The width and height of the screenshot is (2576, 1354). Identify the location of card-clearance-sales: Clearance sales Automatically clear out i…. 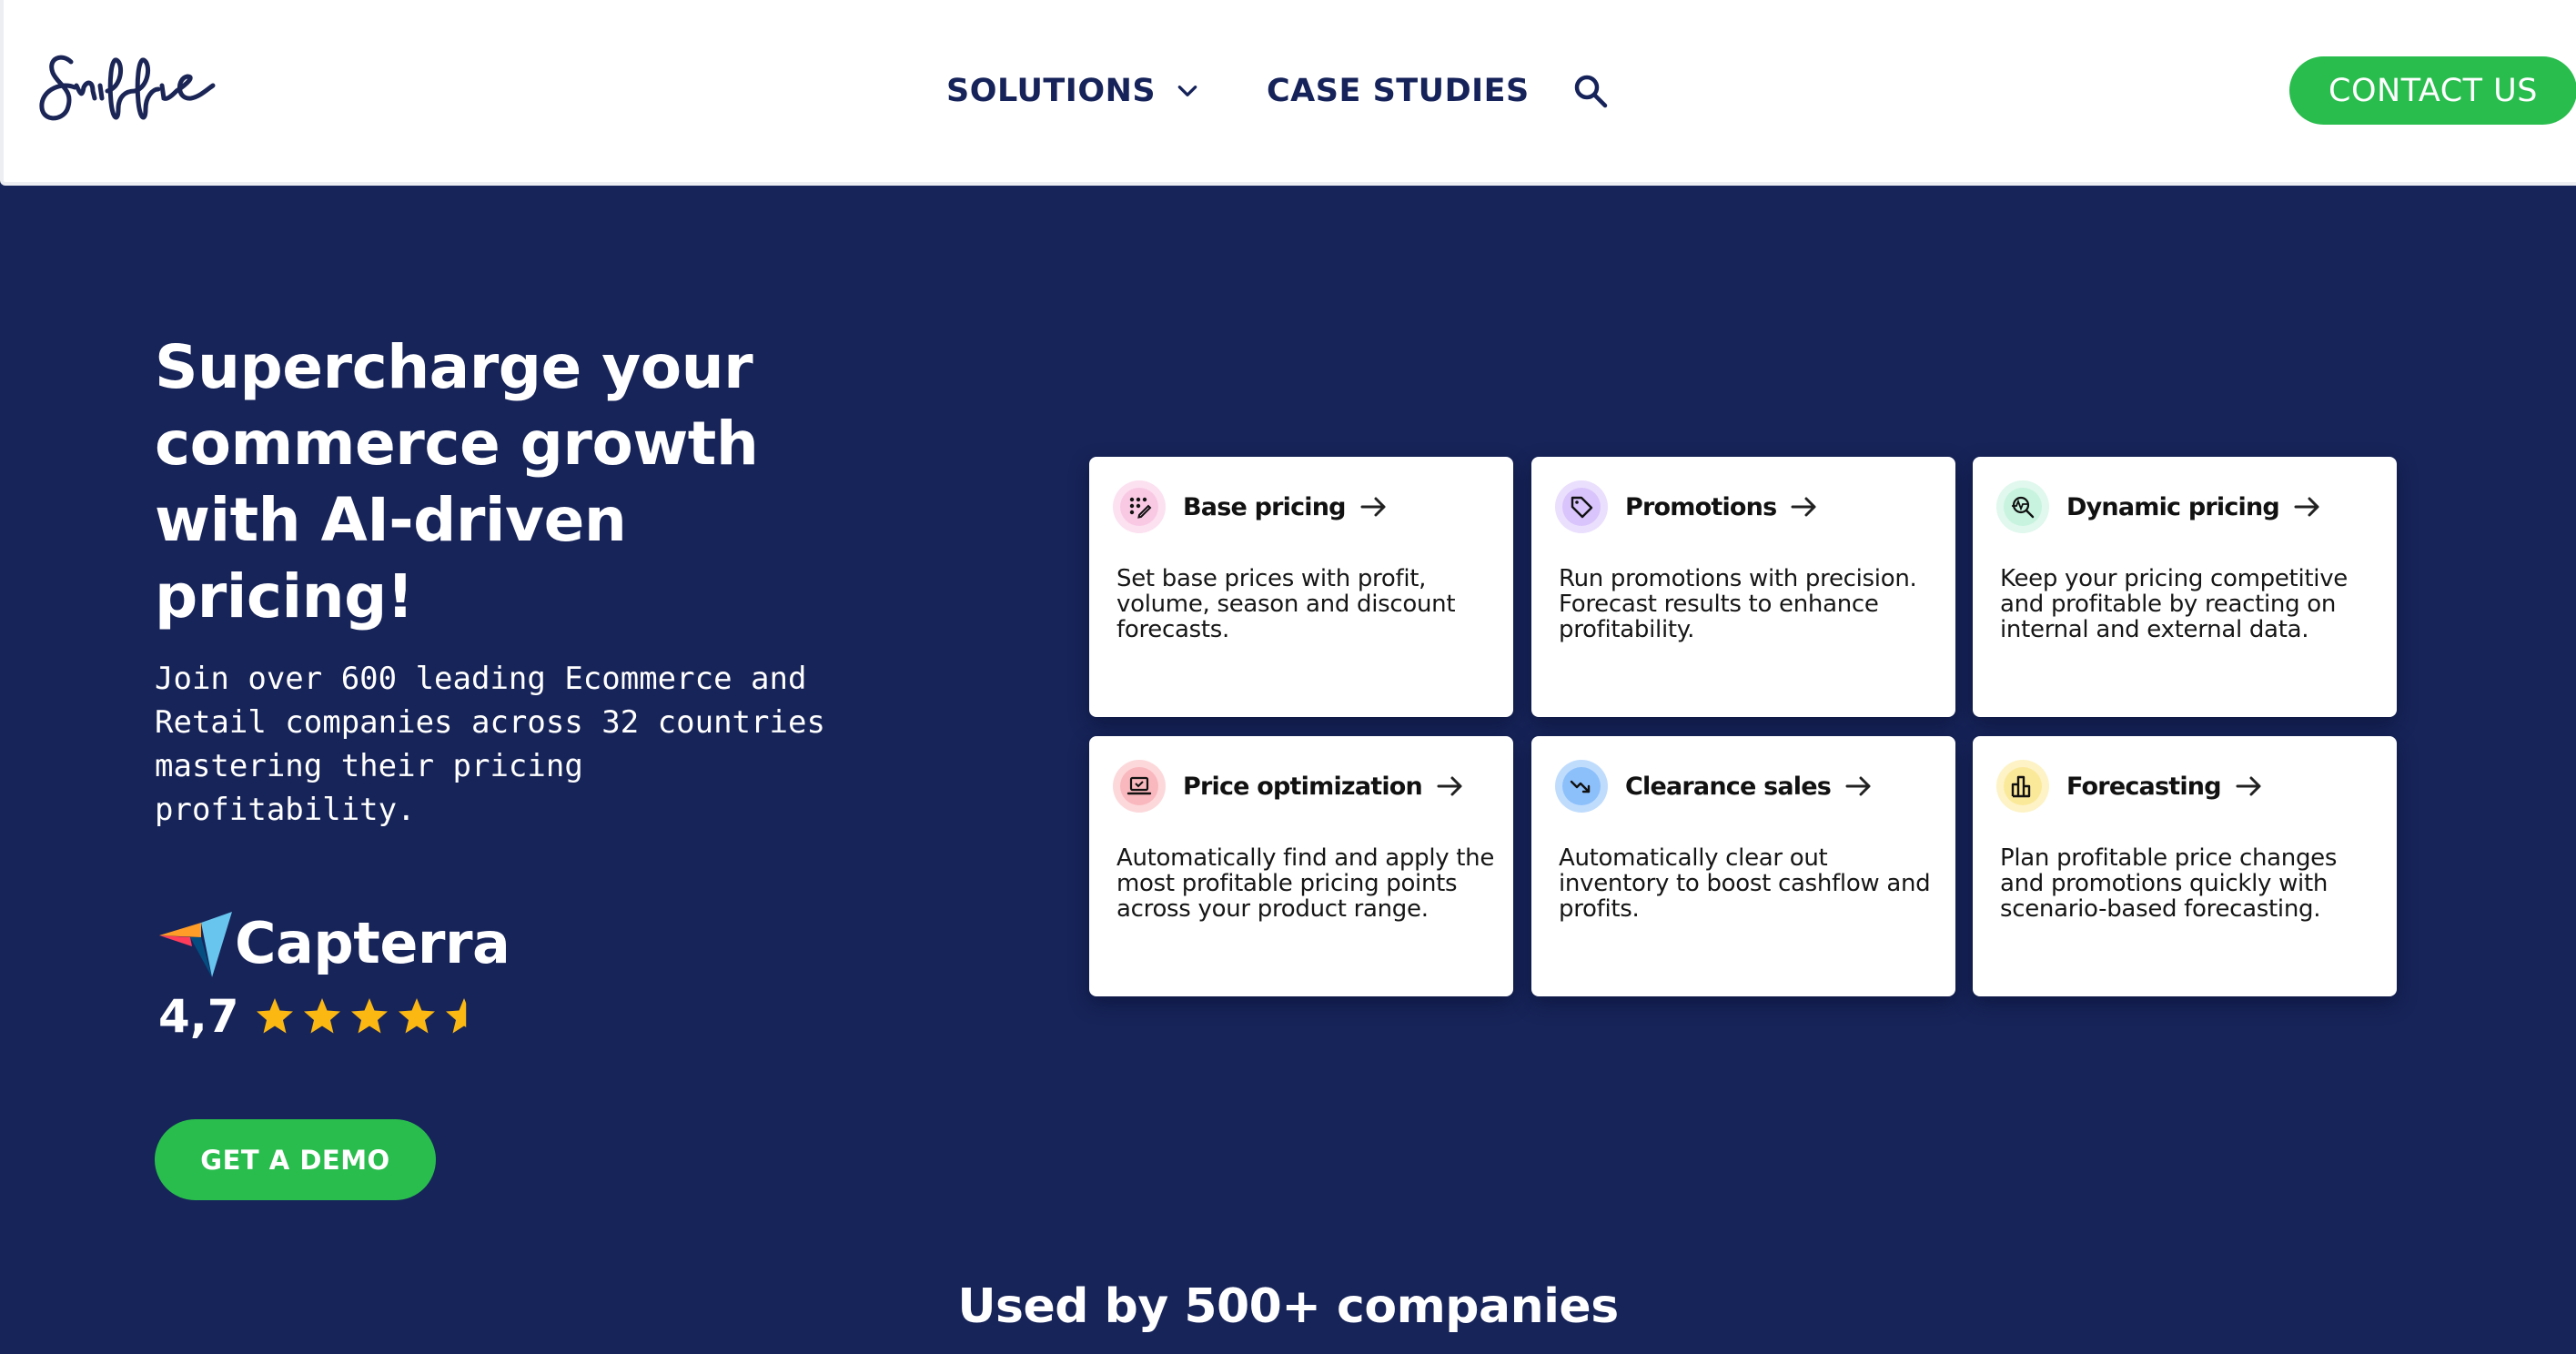
(1743, 866).